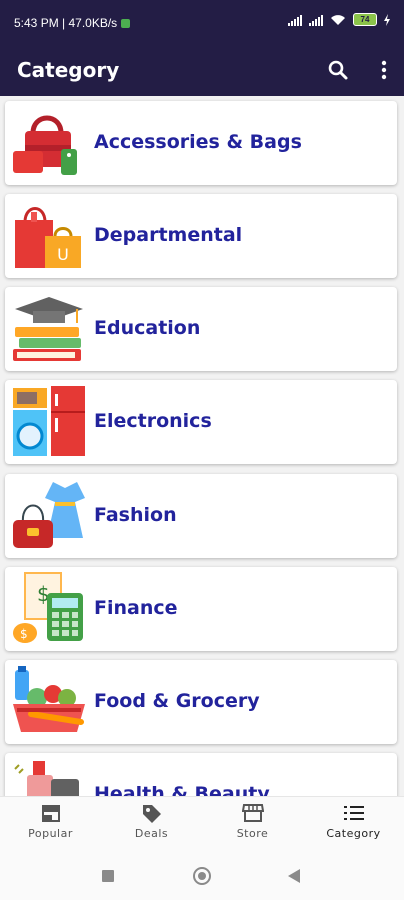  Describe the element at coordinates (136, 608) in the screenshot. I see `category-label: Finance` at that location.